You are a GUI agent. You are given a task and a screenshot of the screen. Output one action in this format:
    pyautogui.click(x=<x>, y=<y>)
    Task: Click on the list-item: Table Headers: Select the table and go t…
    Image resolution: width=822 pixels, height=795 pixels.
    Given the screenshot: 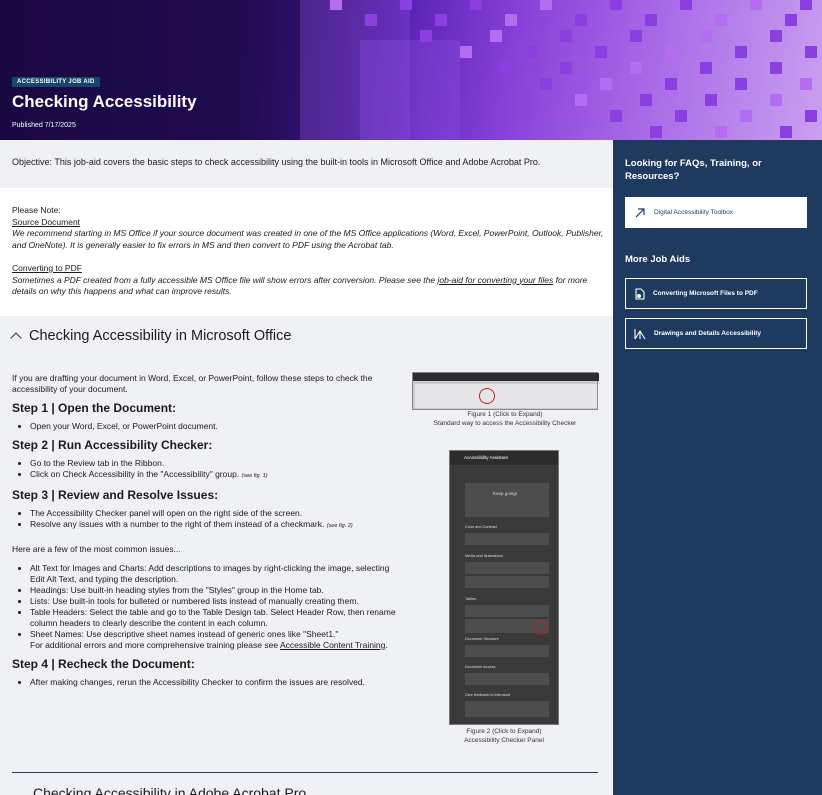 What is the action you would take?
    pyautogui.click(x=216, y=618)
    